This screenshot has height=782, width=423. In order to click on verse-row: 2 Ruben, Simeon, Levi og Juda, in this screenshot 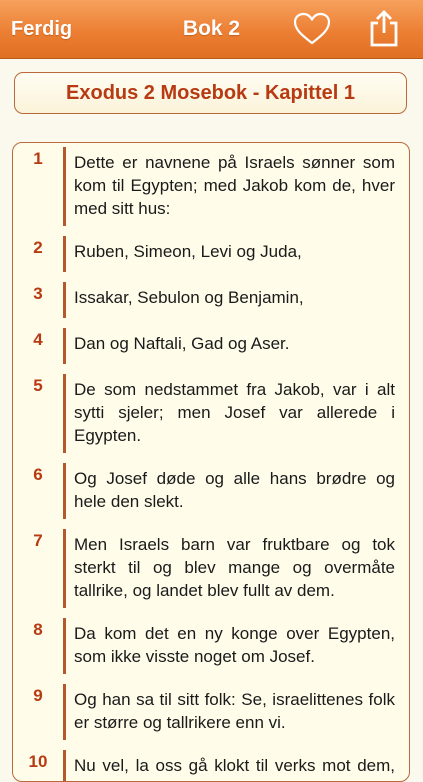, I will do `click(211, 254)`.